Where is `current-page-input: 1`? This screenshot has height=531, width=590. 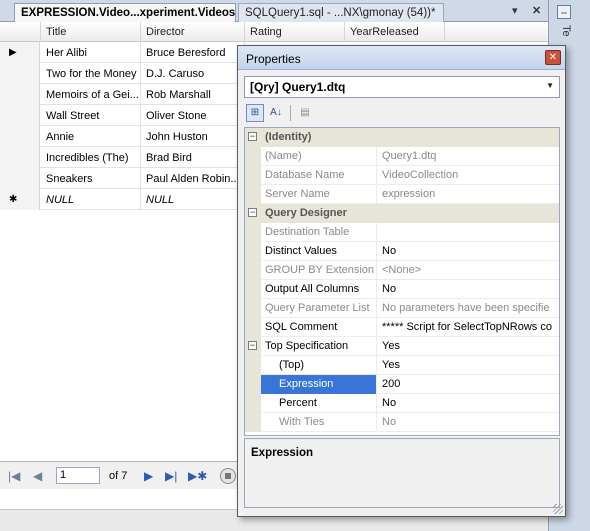
current-page-input: 1 is located at coordinates (78, 475).